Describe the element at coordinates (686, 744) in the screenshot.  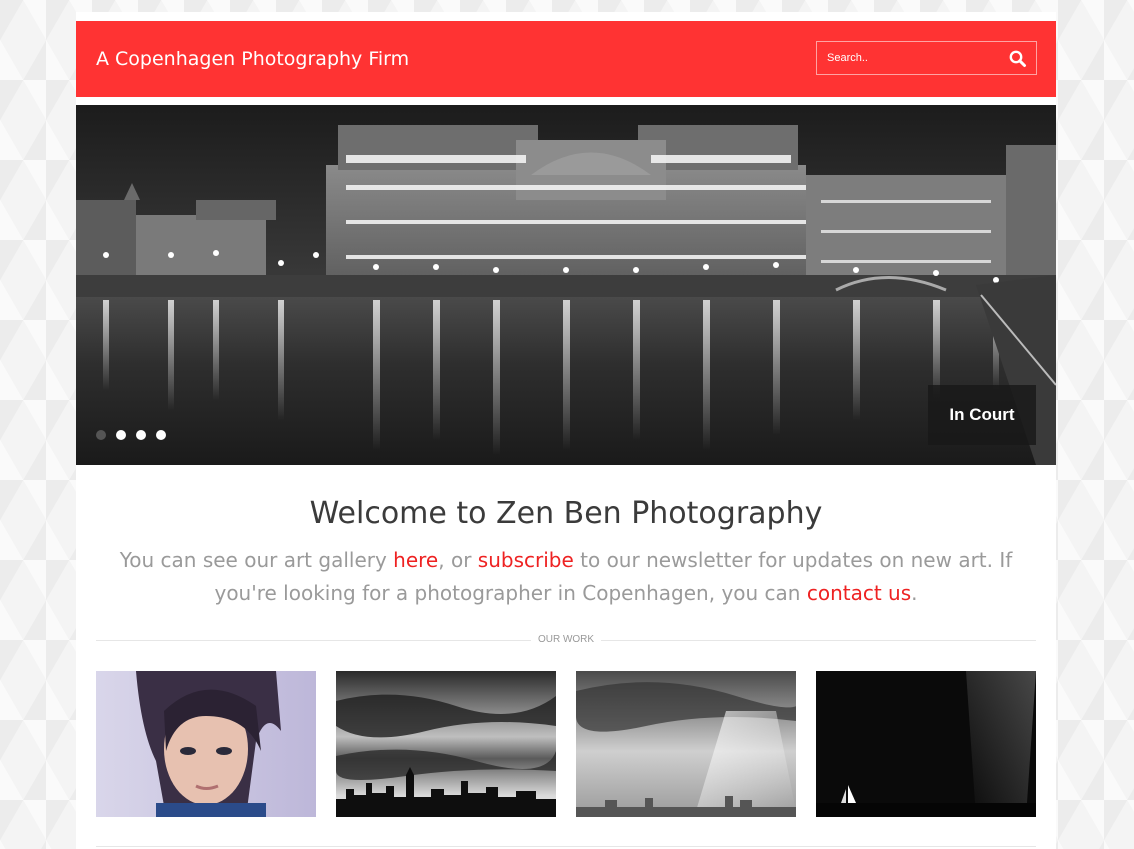
I see `work-thumbnail-cloudy-skyline` at that location.